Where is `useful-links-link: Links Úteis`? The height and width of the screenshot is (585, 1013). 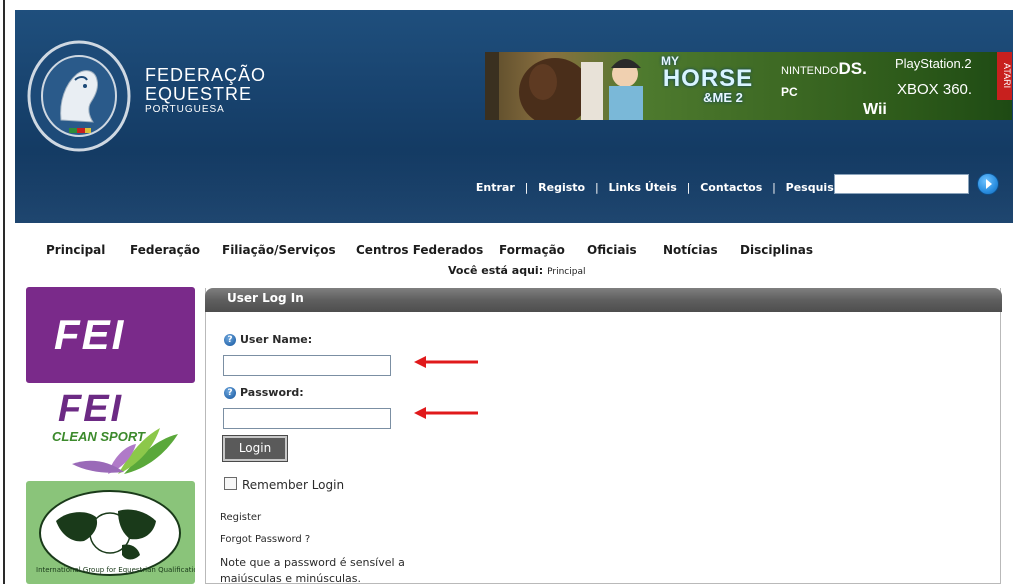 useful-links-link: Links Úteis is located at coordinates (643, 187).